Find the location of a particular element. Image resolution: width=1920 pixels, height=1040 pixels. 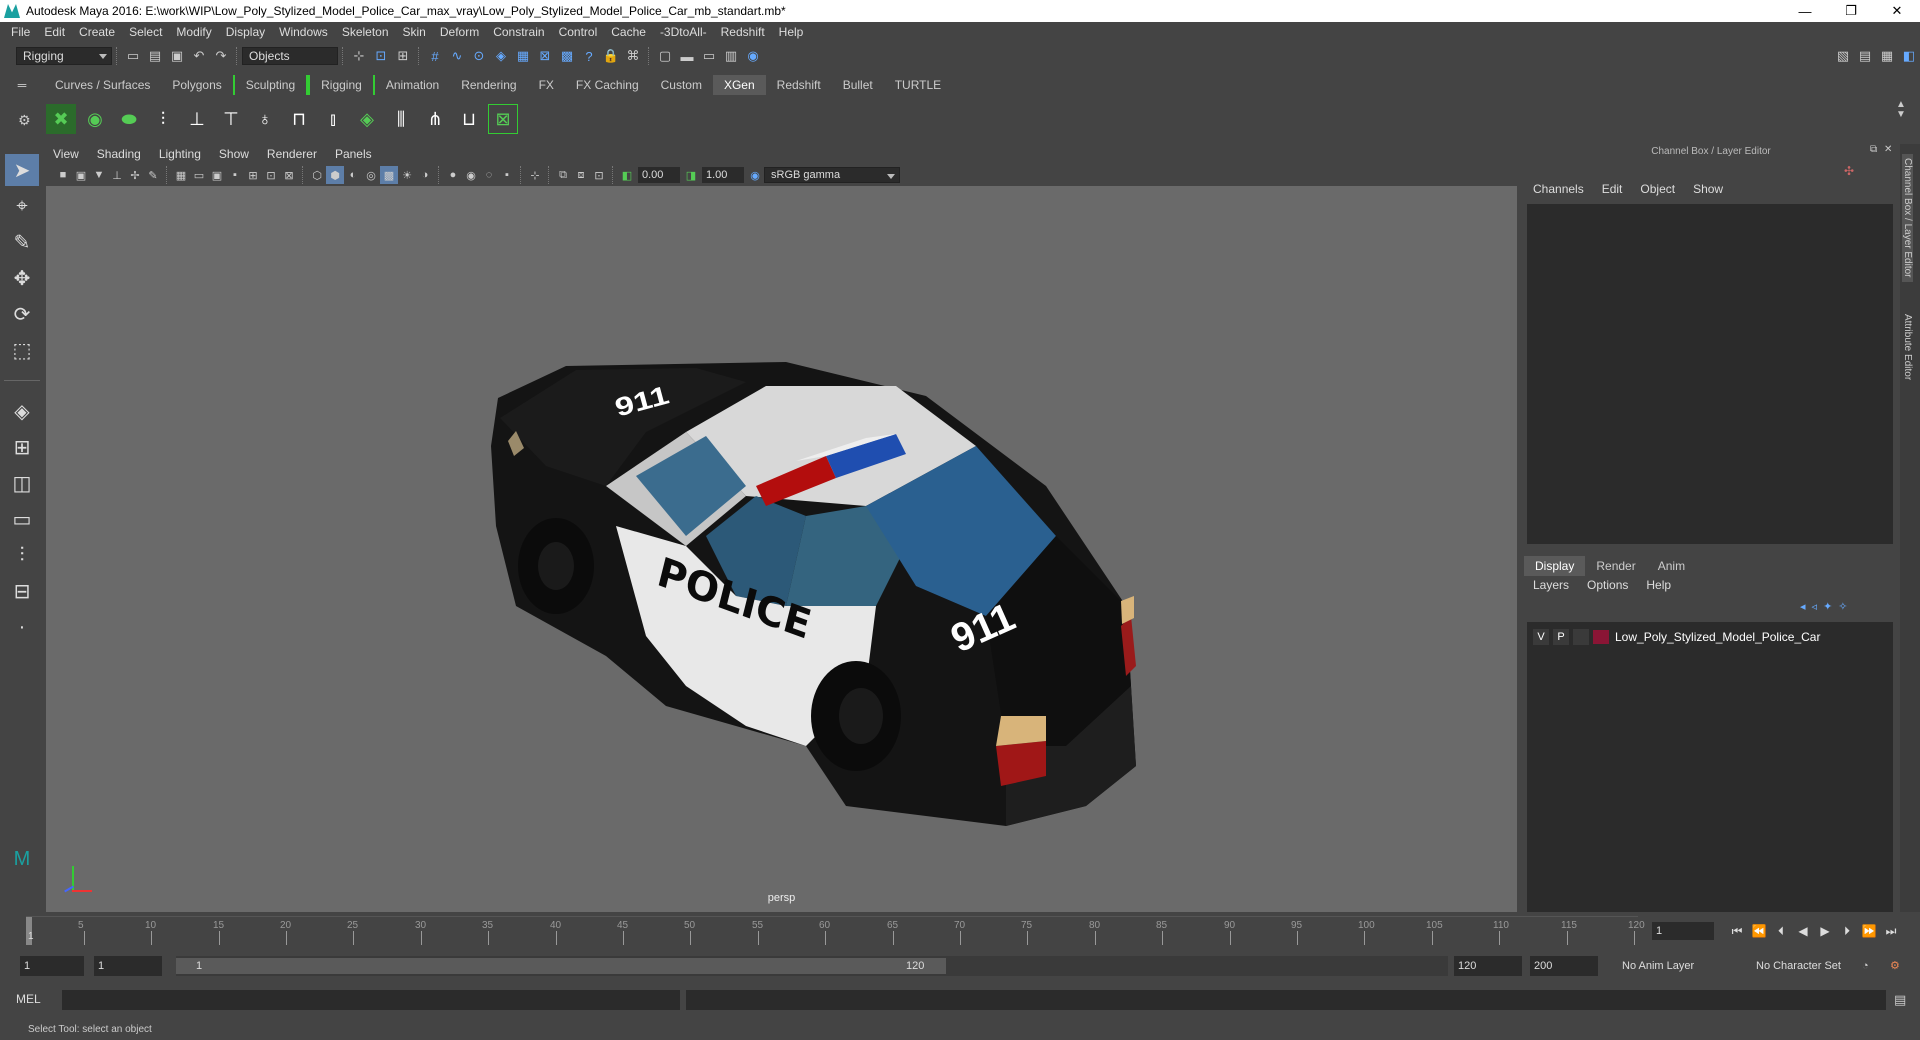

layer-playback-toggle: P is located at coordinates (1561, 637).